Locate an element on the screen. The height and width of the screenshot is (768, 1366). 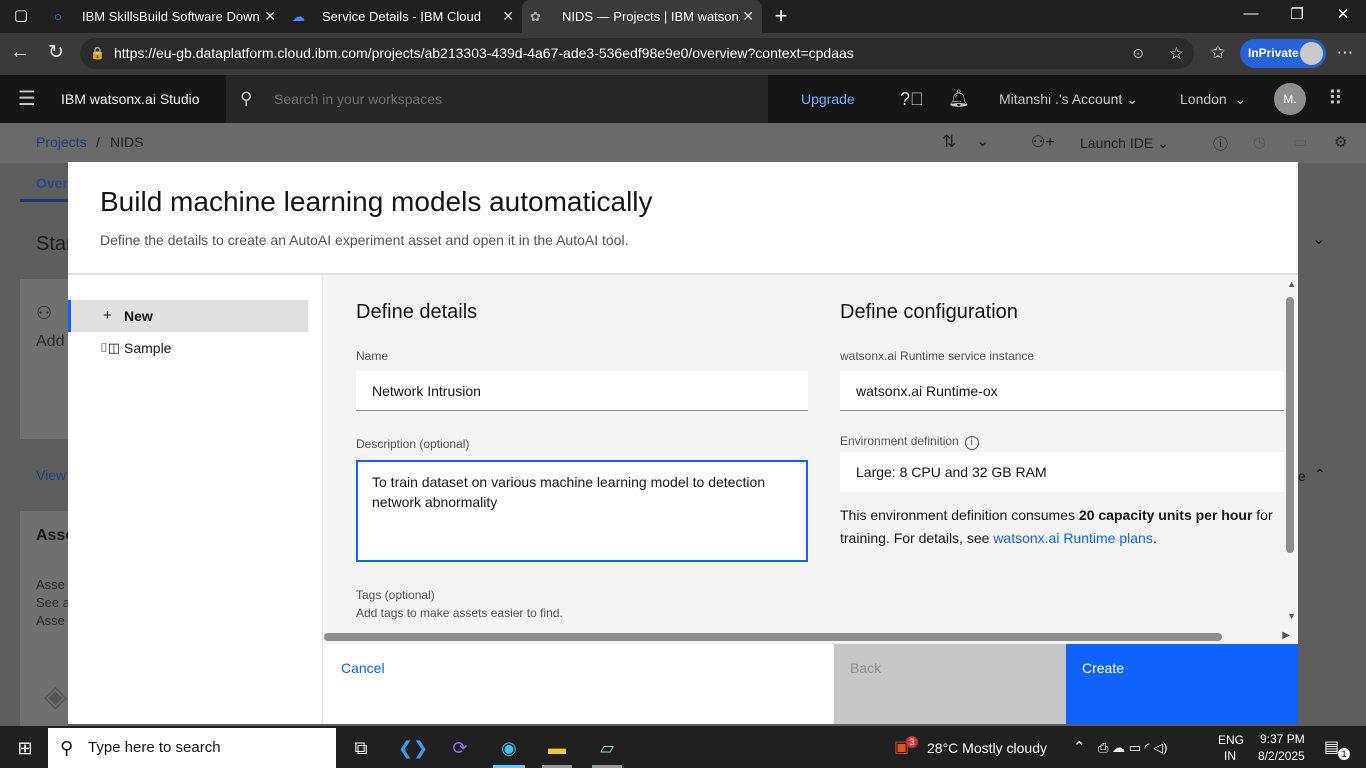
weather-icon: ▣ is located at coordinates (901, 748).